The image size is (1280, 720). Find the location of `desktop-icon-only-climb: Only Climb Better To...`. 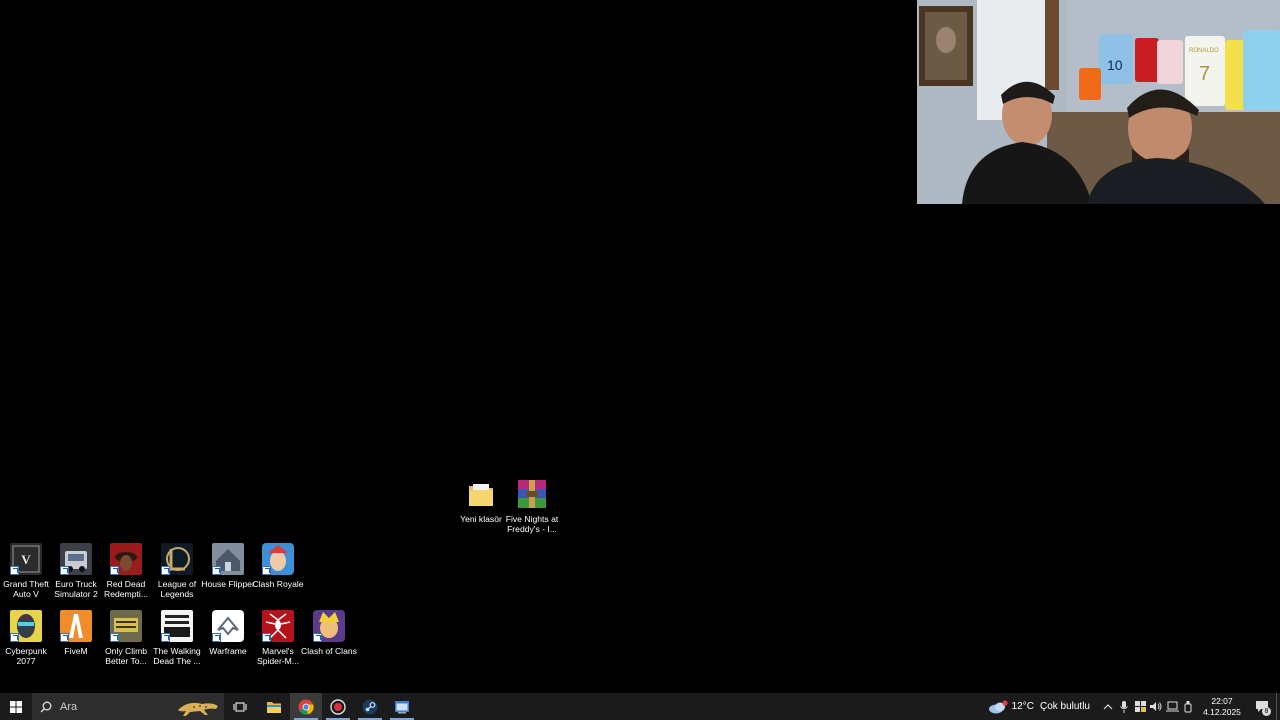

desktop-icon-only-climb: Only Climb Better To... is located at coordinates (126, 638).